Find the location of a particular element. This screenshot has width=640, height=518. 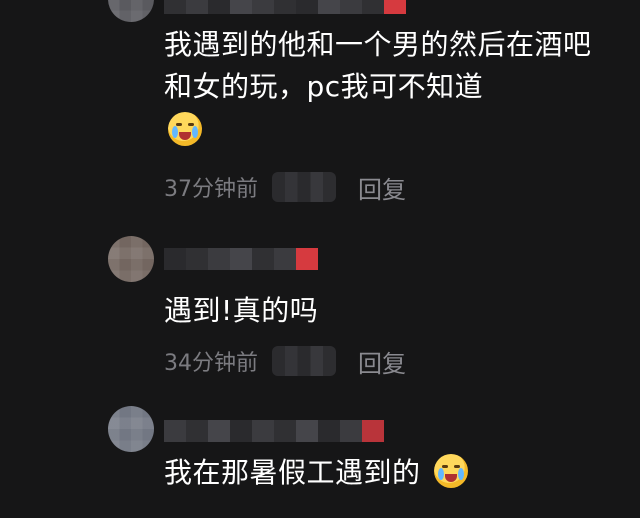

comment-time: 37分钟前 is located at coordinates (211, 189).